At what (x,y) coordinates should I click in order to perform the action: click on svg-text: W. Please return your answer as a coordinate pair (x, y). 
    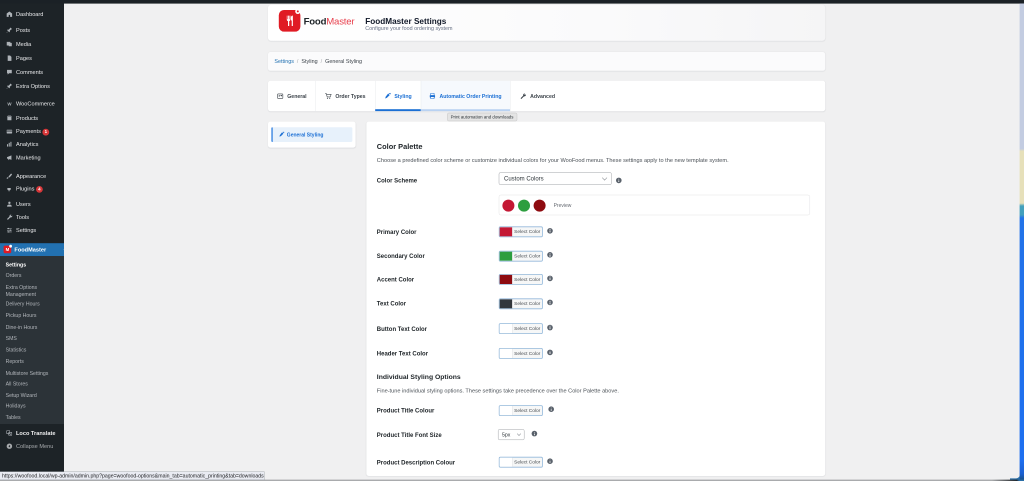
    Looking at the image, I should click on (9, 103).